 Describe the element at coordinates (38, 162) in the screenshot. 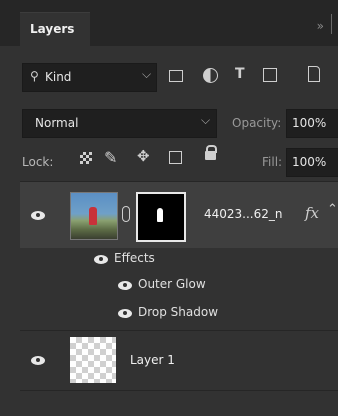

I see `lock-label: Lock:` at that location.